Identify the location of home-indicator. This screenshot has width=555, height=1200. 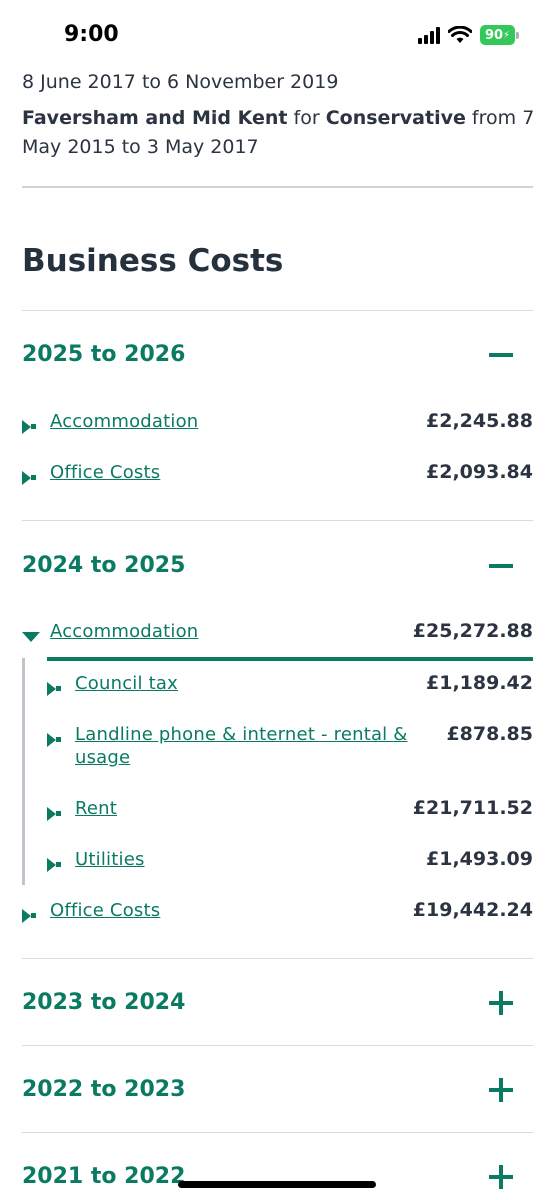
(277, 1184).